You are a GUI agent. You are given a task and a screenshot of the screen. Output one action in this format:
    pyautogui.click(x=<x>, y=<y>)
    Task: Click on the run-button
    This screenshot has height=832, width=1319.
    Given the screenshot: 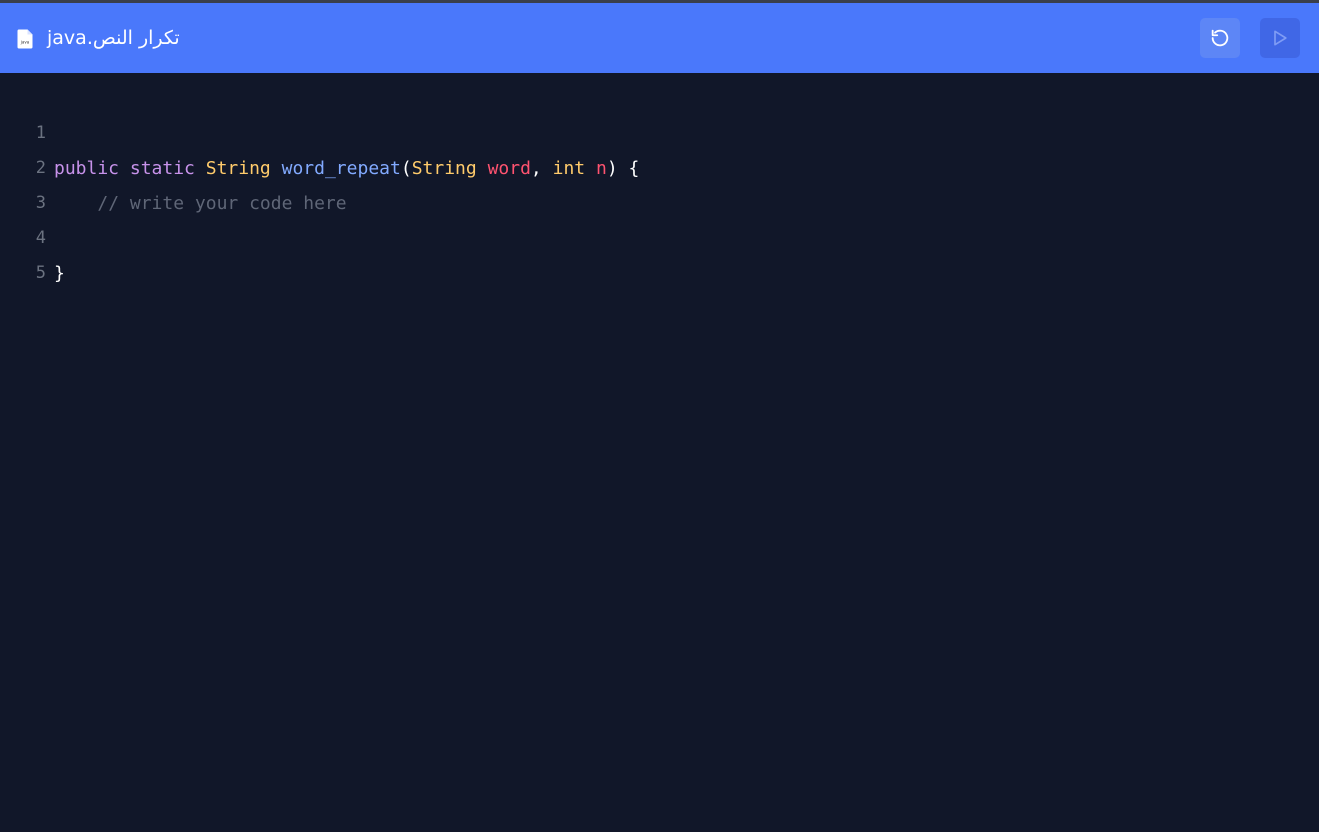 What is the action you would take?
    pyautogui.click(x=1280, y=38)
    